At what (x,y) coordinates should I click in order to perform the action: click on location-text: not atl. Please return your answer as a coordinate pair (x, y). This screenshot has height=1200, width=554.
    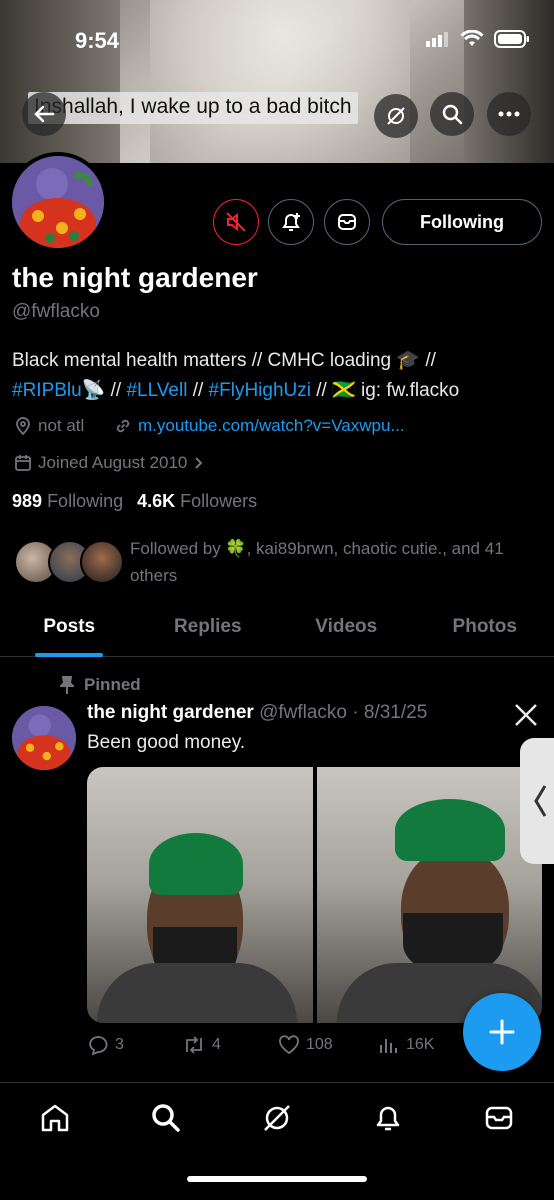
    Looking at the image, I should click on (61, 425).